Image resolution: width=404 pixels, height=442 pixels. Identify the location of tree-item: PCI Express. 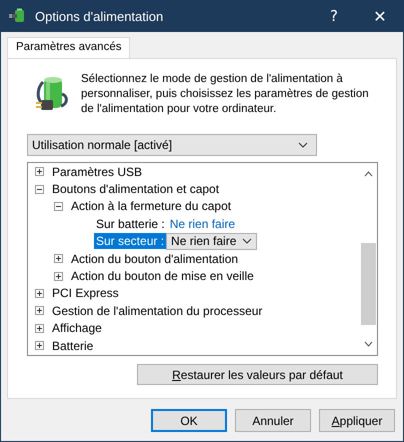
(85, 293).